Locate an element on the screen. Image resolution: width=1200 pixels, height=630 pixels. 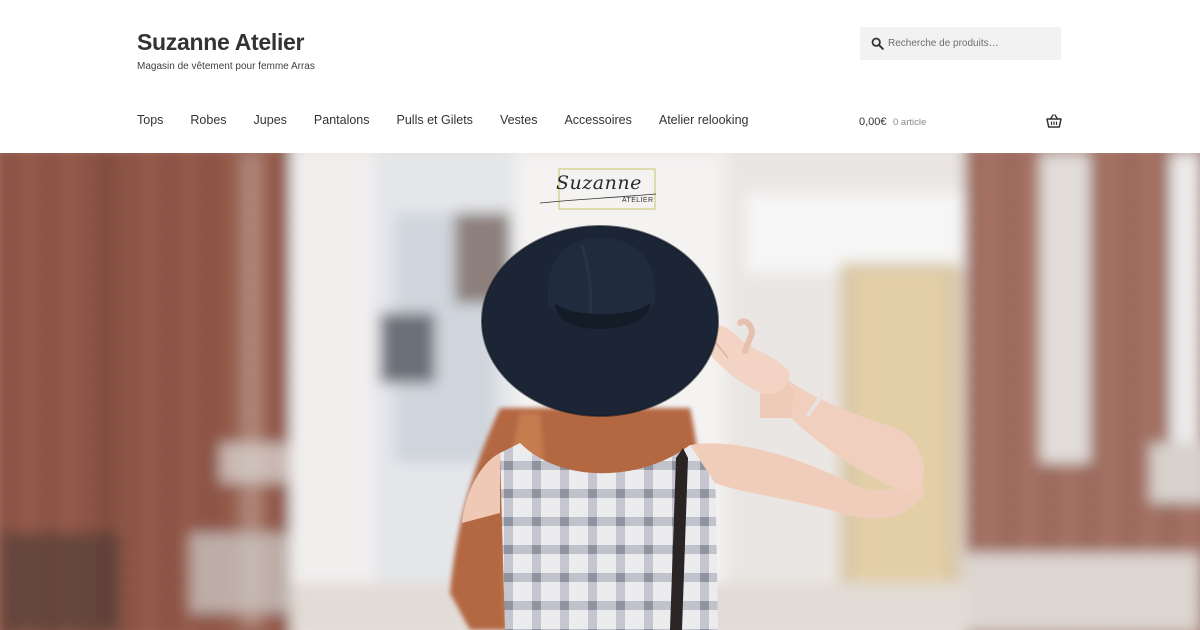
header-cart: 0,00€ 0 article is located at coordinates (960, 123).